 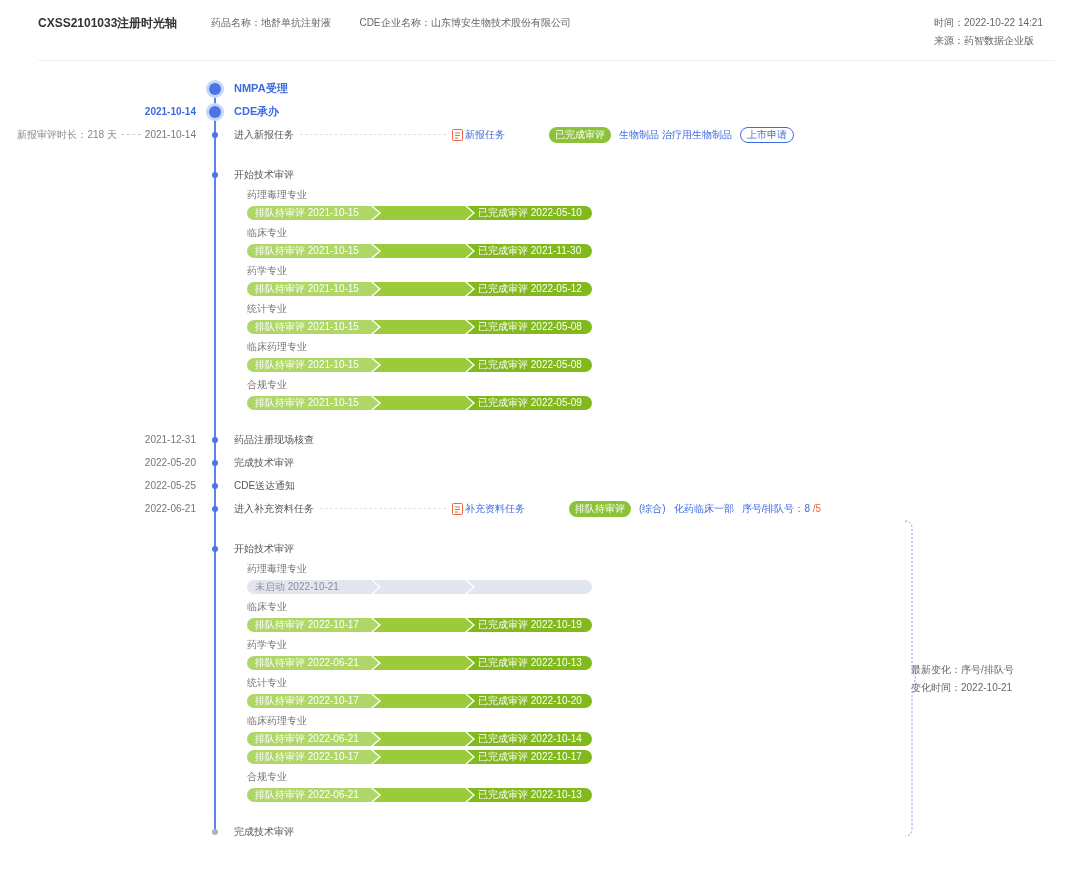 I want to click on page-title: CXSS2101033注册时光轴, so click(x=108, y=23).